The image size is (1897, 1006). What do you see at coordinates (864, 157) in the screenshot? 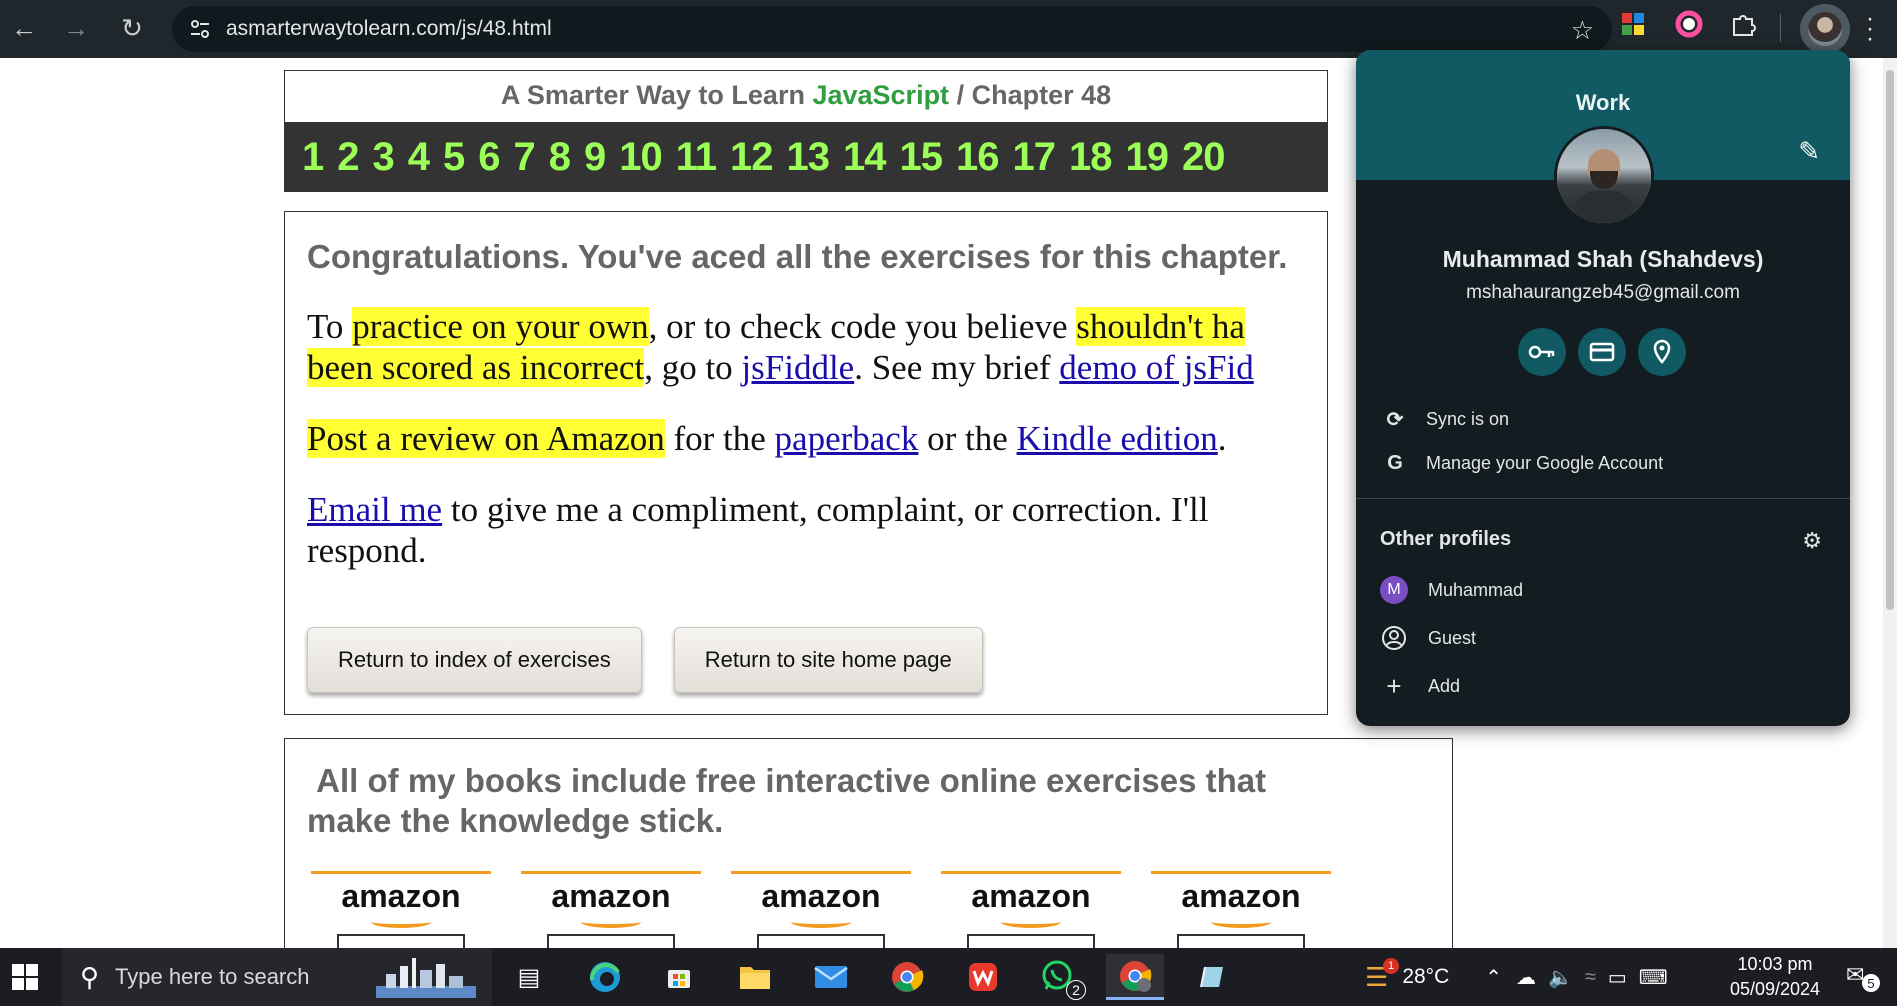
I see `chapter-link: 14` at bounding box center [864, 157].